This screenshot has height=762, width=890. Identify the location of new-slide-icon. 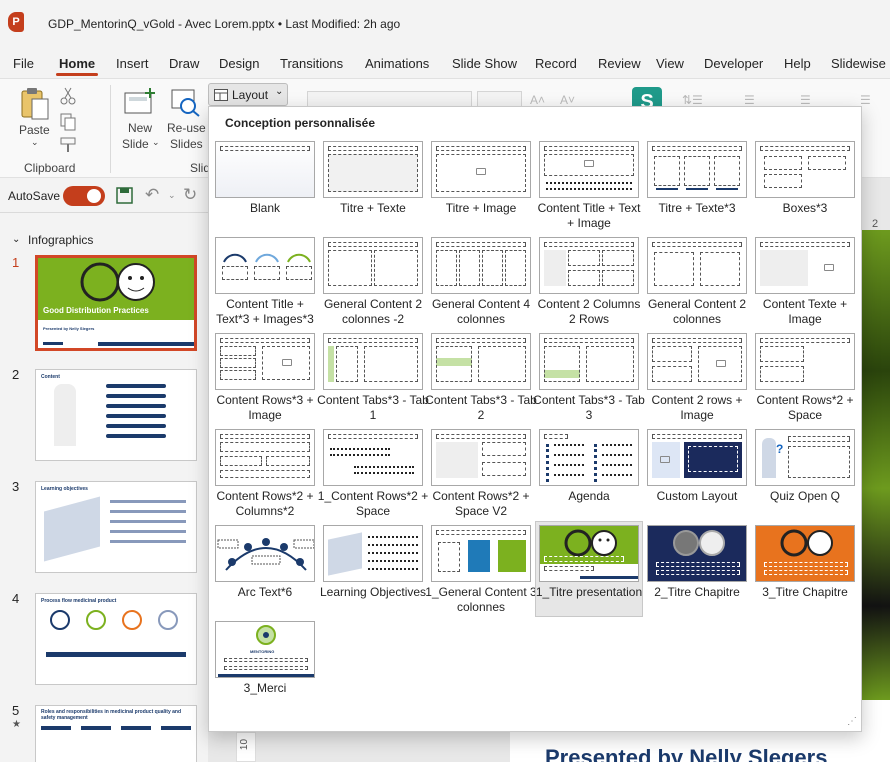
(140, 102).